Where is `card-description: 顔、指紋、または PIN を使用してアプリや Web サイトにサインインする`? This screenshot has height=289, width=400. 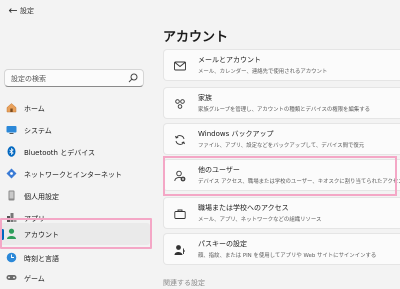 card-description: 顔、指紋、または PIN を使用してアプリや Web サイトにサインインする is located at coordinates (287, 256).